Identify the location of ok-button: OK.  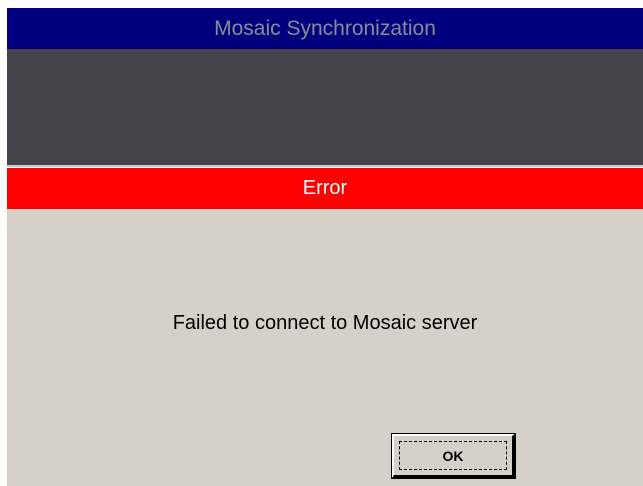
(453, 456).